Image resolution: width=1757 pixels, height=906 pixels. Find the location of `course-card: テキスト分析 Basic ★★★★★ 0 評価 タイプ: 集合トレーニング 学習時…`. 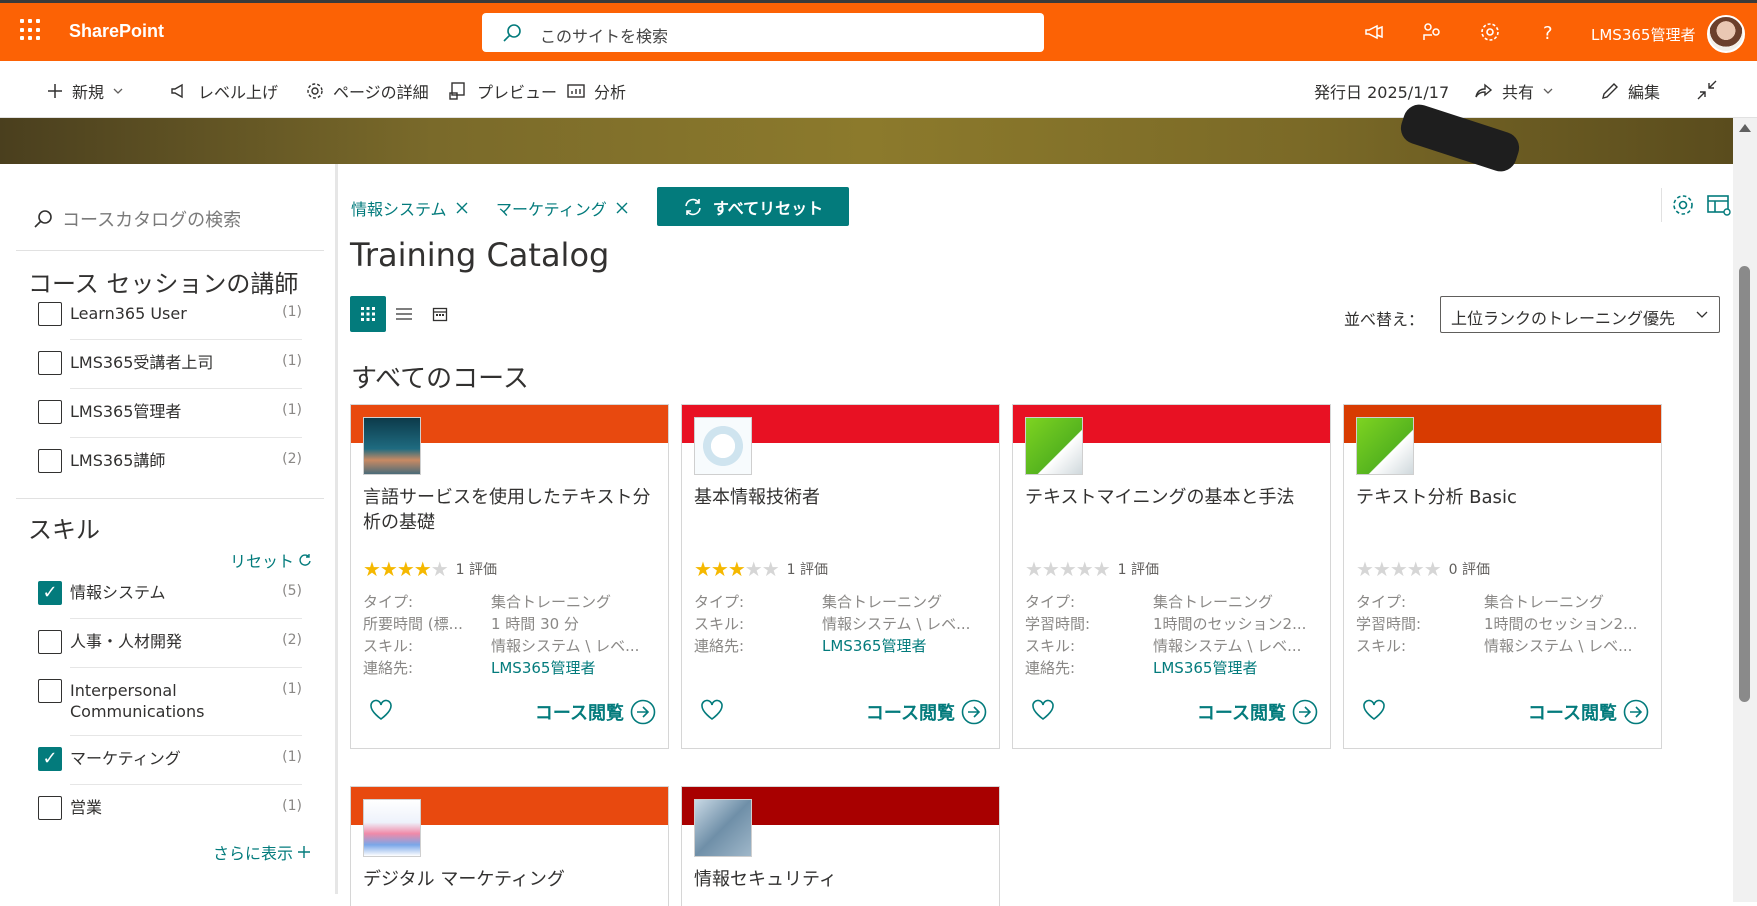

course-card: テキスト分析 Basic ★★★★★ 0 評価 タイプ: 集合トレーニング 学習時… is located at coordinates (1502, 576).